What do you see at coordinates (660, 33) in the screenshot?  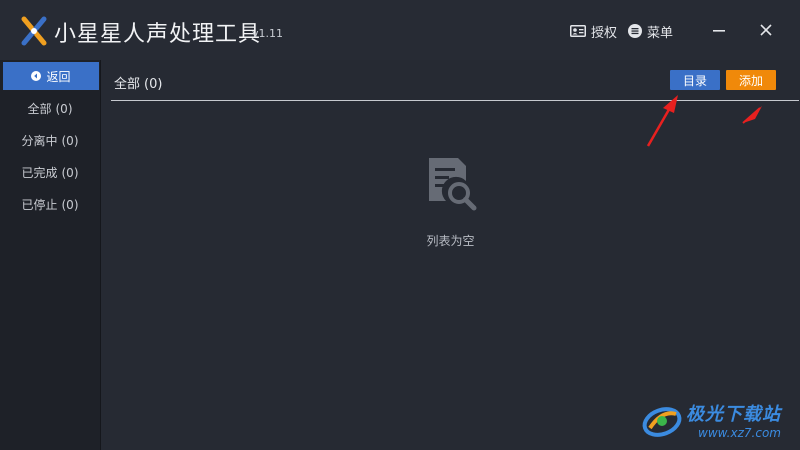 I see `menu-label: 菜单` at bounding box center [660, 33].